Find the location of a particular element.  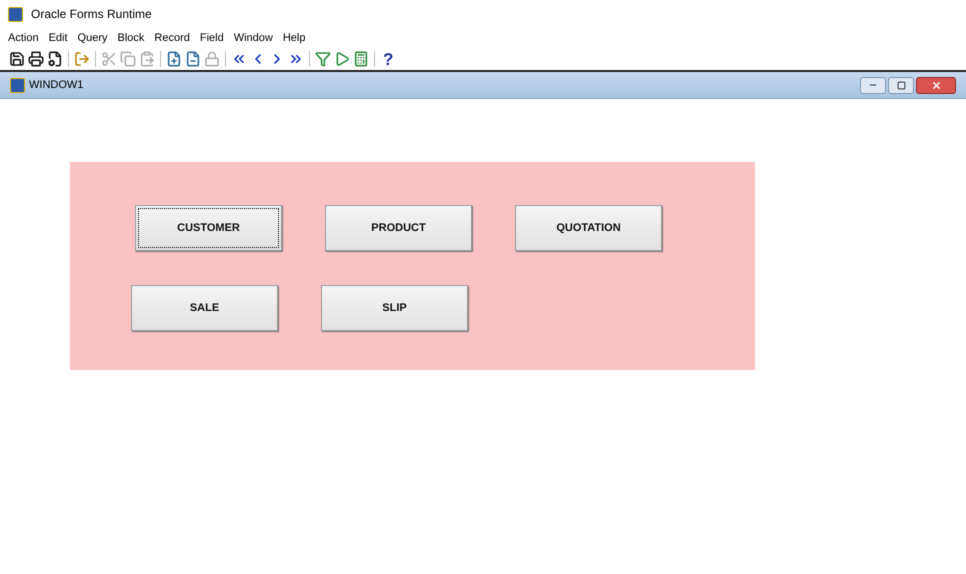

save-icon is located at coordinates (17, 59).